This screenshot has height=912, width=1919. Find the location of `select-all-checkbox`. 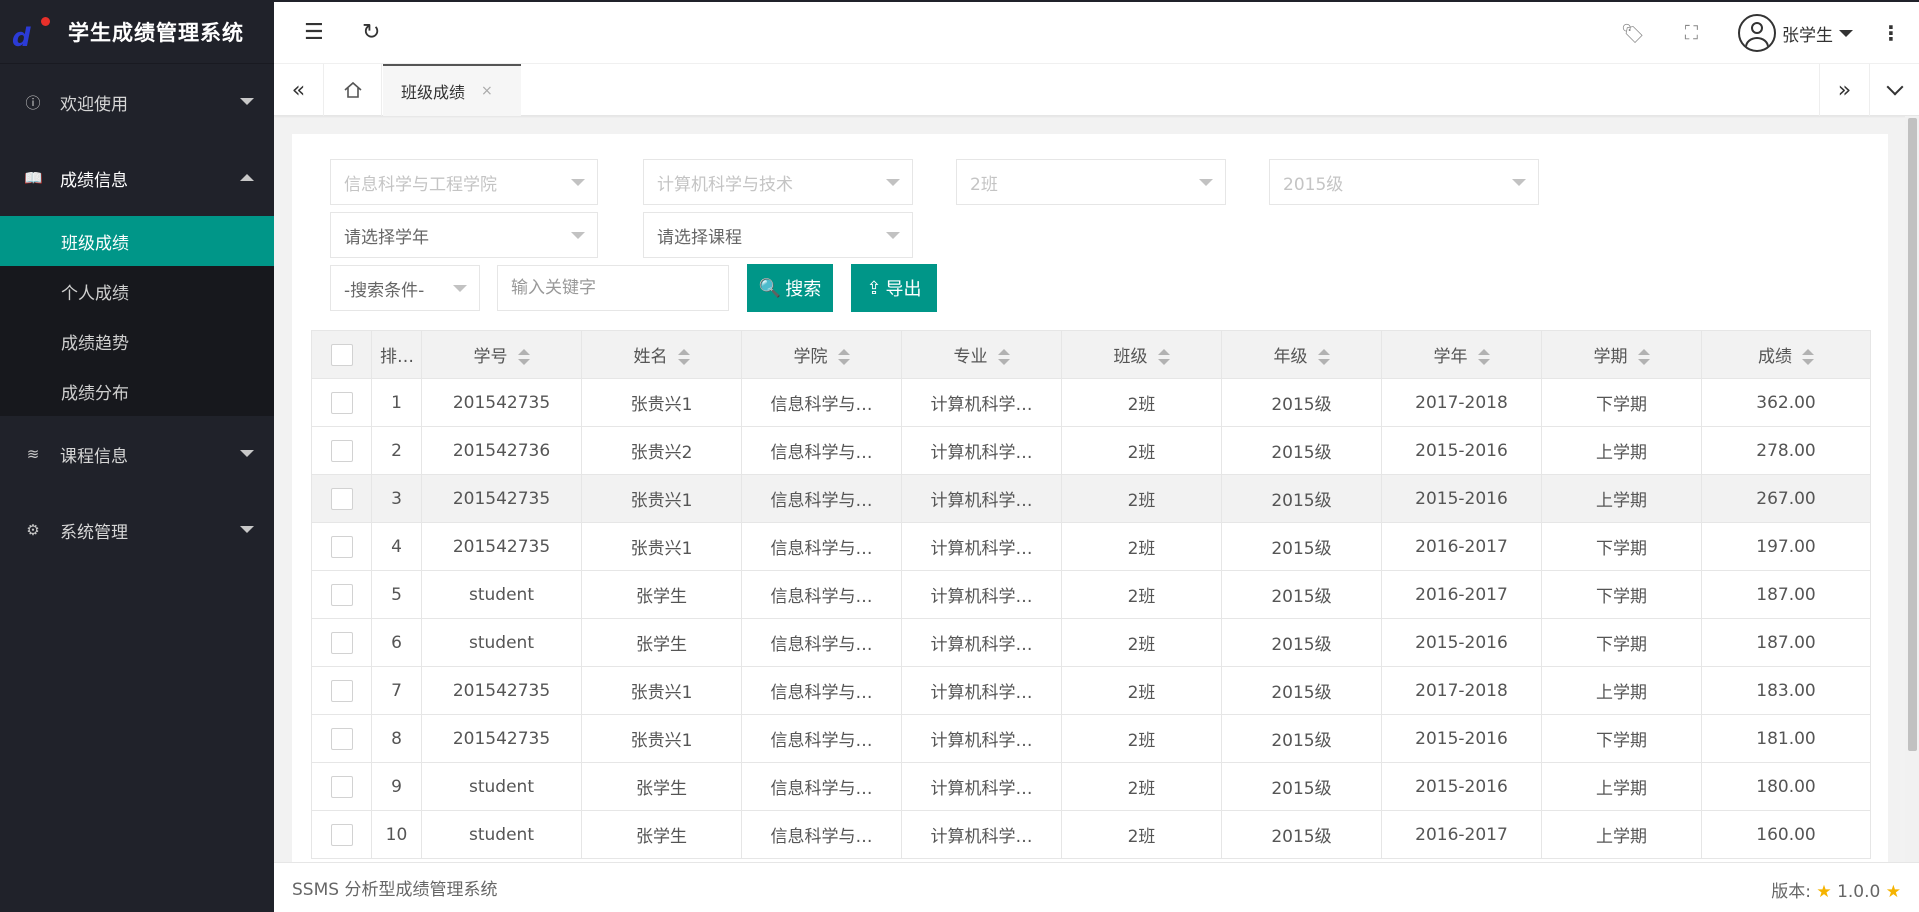

select-all-checkbox is located at coordinates (341, 354).